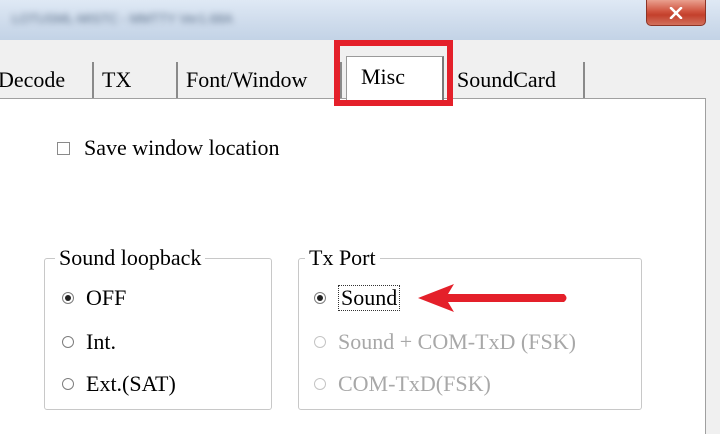 The height and width of the screenshot is (434, 720). I want to click on tx-port-com-txd-label: COM-TxD(FSK), so click(414, 383).